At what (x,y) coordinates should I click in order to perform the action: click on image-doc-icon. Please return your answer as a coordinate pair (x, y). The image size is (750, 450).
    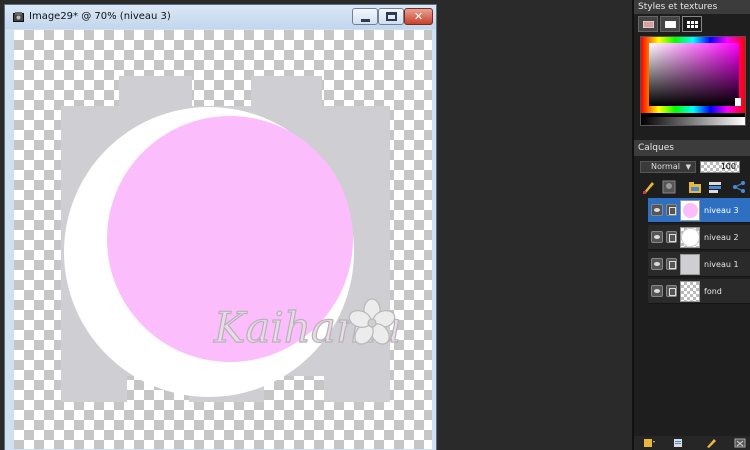
    Looking at the image, I should click on (18, 17).